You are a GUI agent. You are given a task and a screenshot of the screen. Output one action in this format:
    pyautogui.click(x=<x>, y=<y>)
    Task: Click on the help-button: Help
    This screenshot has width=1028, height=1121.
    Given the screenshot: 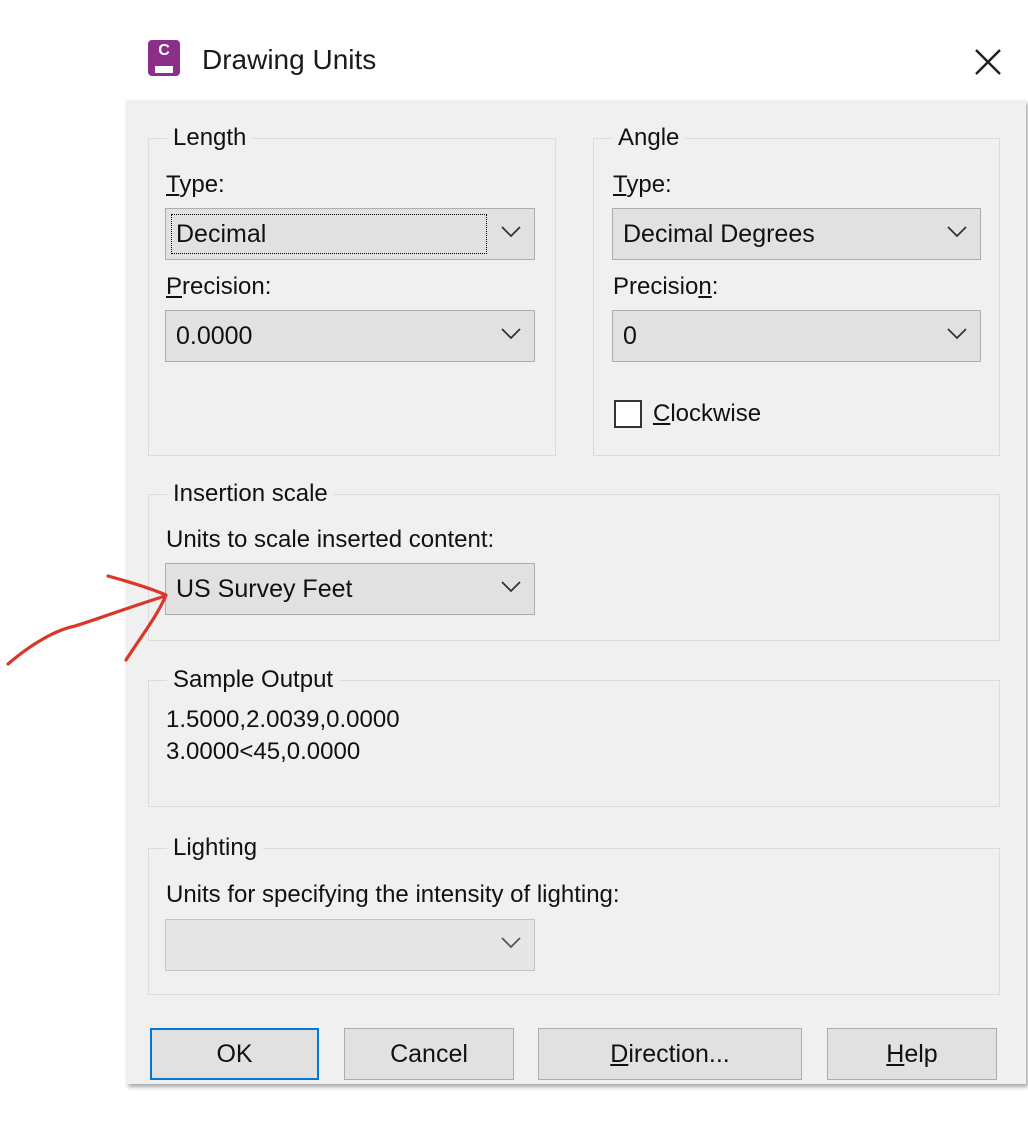 What is the action you would take?
    pyautogui.click(x=912, y=1054)
    